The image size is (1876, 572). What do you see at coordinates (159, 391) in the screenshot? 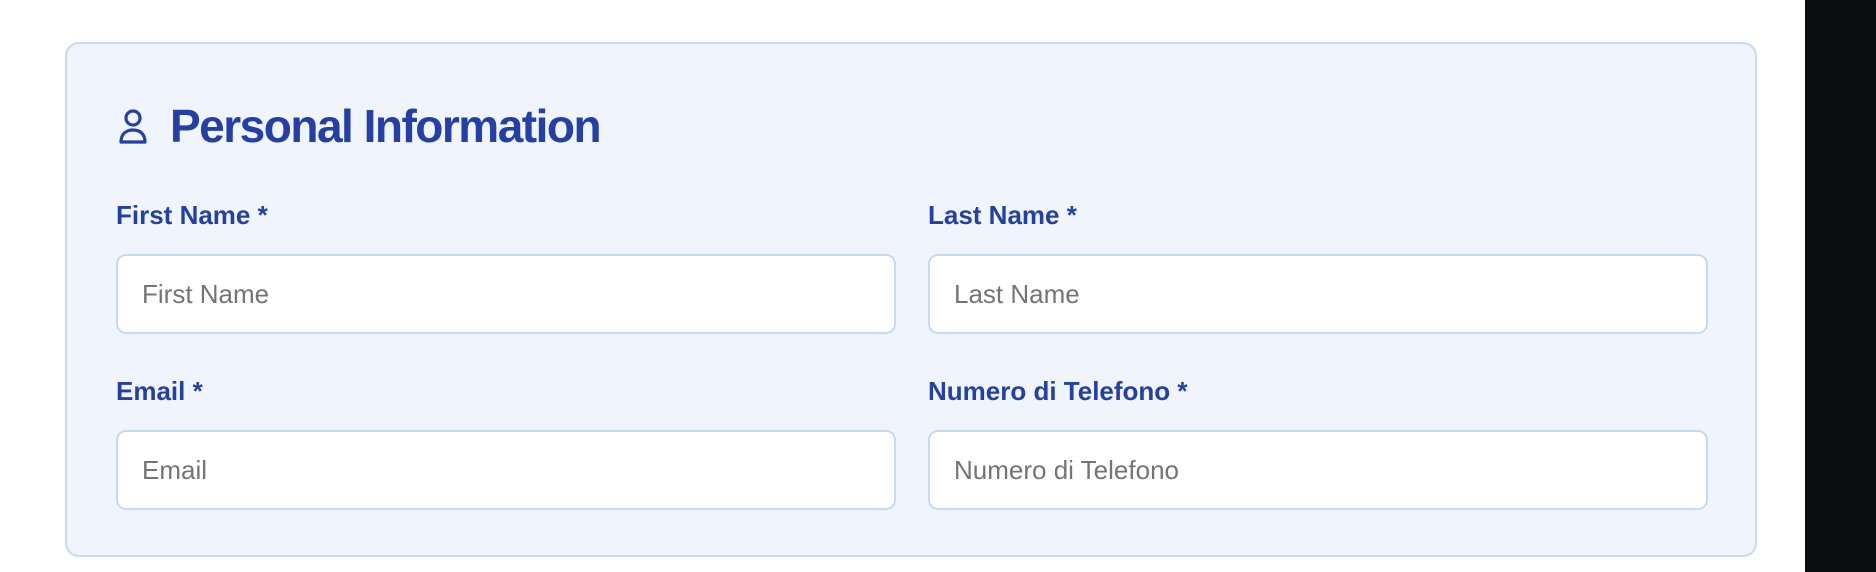
I see `email-label: Email *` at bounding box center [159, 391].